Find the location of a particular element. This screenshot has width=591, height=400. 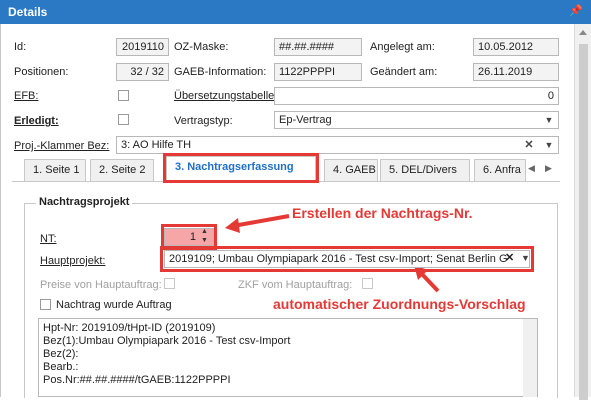

zkf-label: ZKF vom Hauptauftrag: is located at coordinates (295, 285).